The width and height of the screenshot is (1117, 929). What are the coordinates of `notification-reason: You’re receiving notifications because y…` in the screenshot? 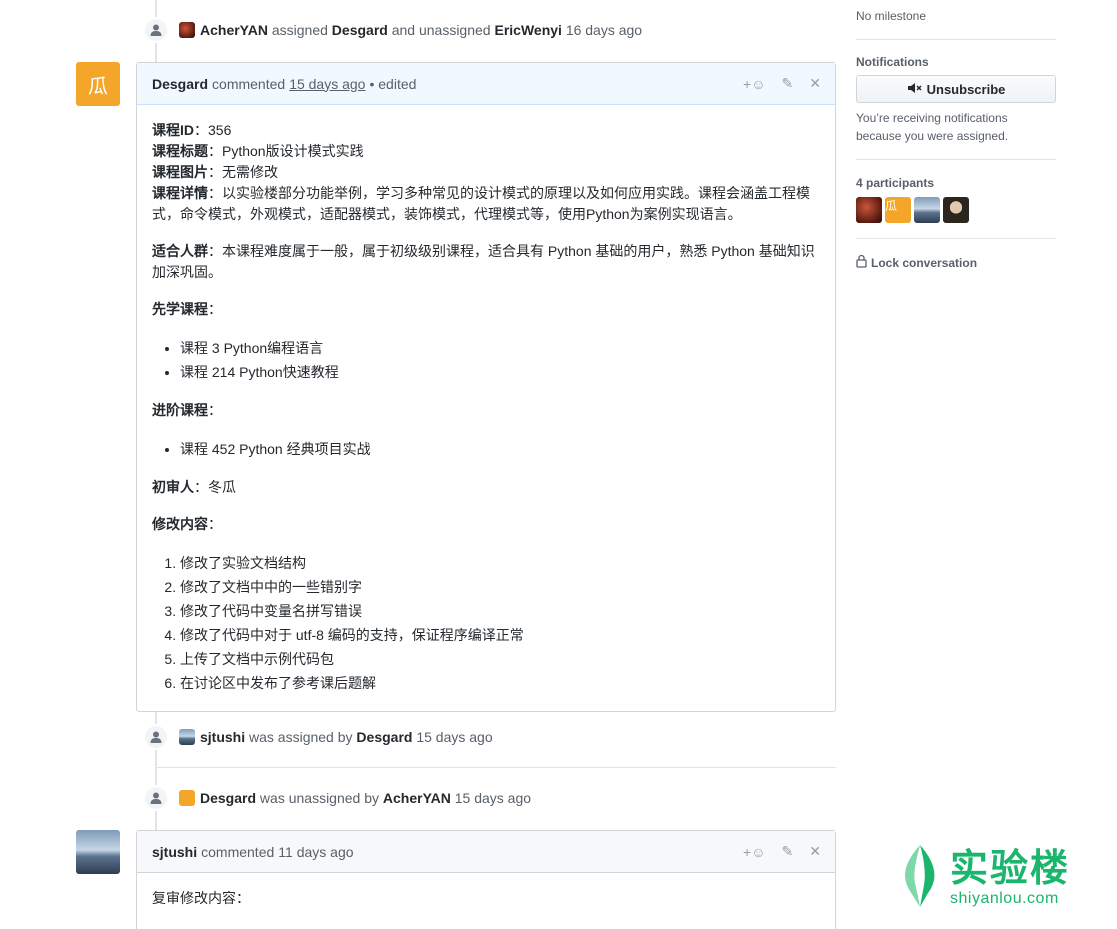 It's located at (932, 127).